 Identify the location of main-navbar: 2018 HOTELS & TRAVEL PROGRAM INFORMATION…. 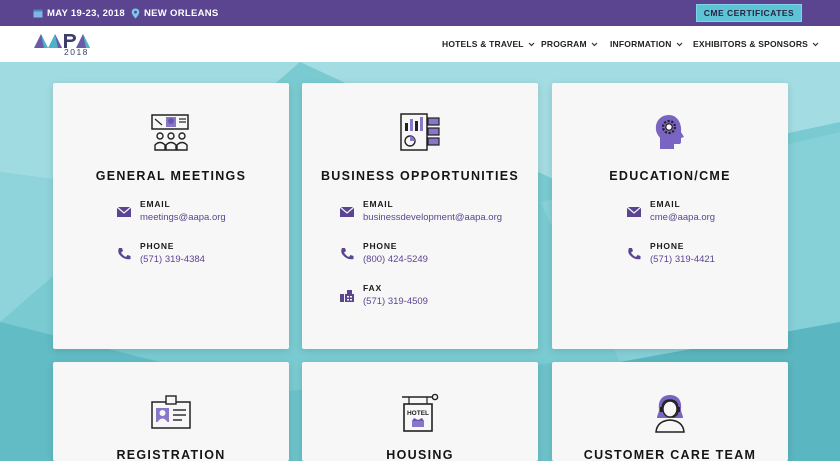
(420, 44).